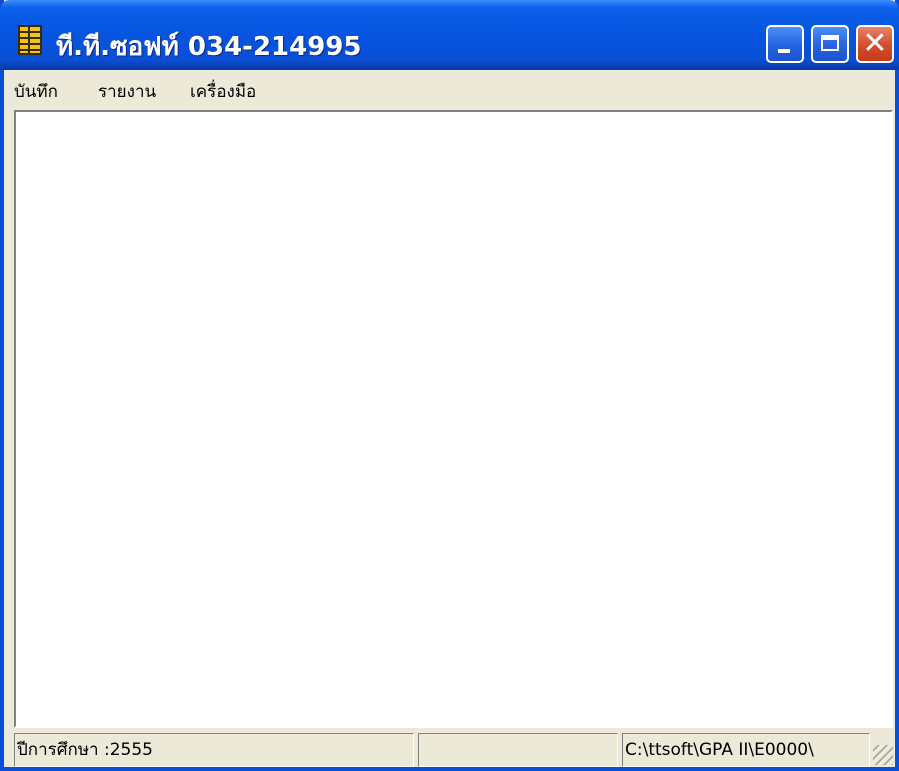 Image resolution: width=899 pixels, height=771 pixels. What do you see at coordinates (223, 91) in the screenshot?
I see `menu-tools: เครื่องมือ` at bounding box center [223, 91].